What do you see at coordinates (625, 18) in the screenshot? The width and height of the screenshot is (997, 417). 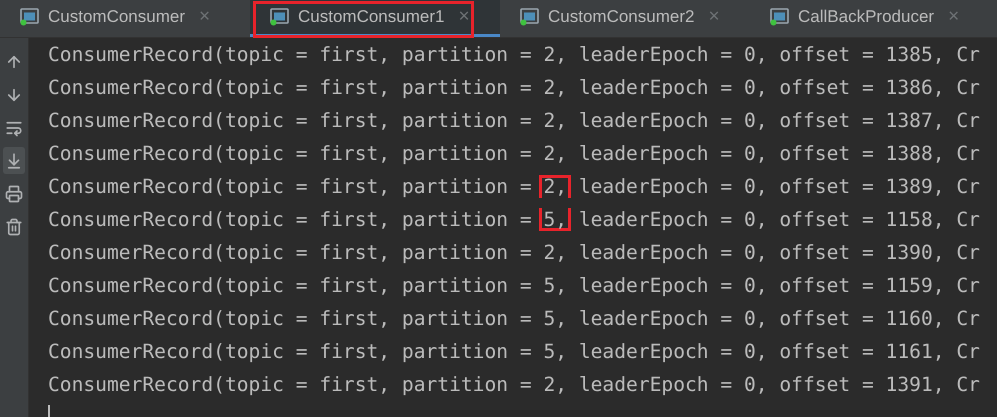 I see `console-tab: CustomConsumer2 ×` at bounding box center [625, 18].